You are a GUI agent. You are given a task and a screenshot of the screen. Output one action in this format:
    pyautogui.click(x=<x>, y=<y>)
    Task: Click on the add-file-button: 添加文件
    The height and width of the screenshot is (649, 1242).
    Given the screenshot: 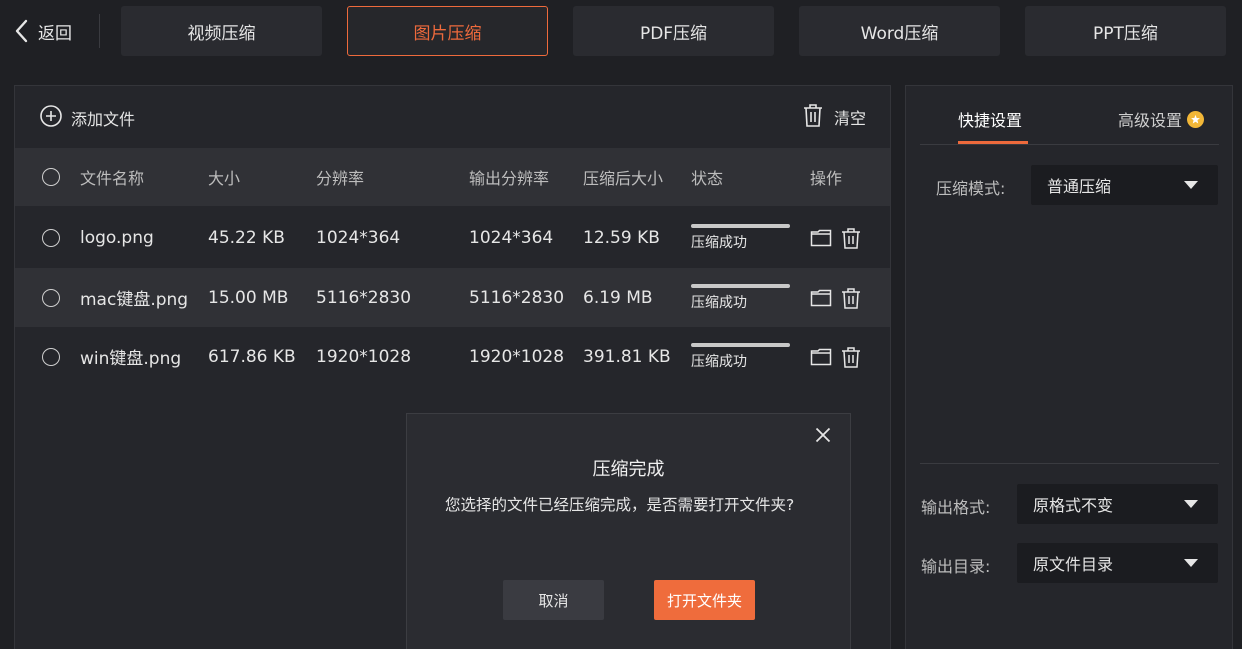 What is the action you would take?
    pyautogui.click(x=87, y=118)
    